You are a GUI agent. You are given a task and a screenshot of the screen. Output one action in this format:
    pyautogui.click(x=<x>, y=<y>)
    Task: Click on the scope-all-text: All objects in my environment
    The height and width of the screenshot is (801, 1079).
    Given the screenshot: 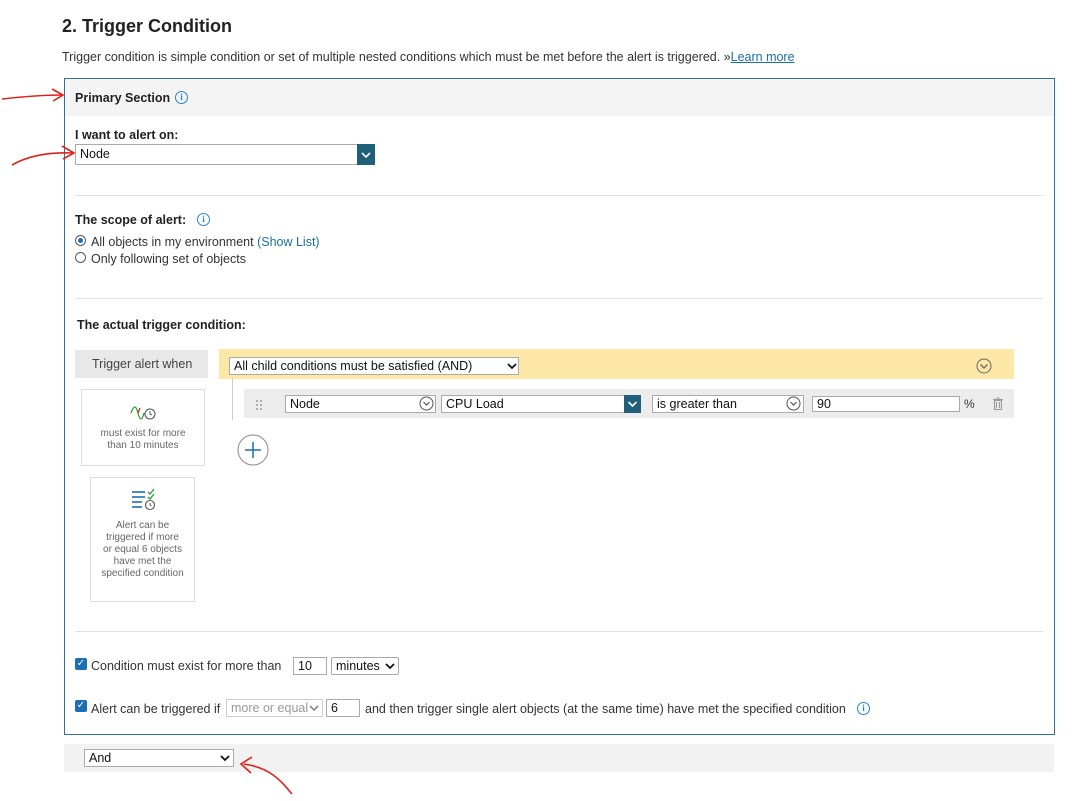 What is the action you would take?
    pyautogui.click(x=172, y=242)
    